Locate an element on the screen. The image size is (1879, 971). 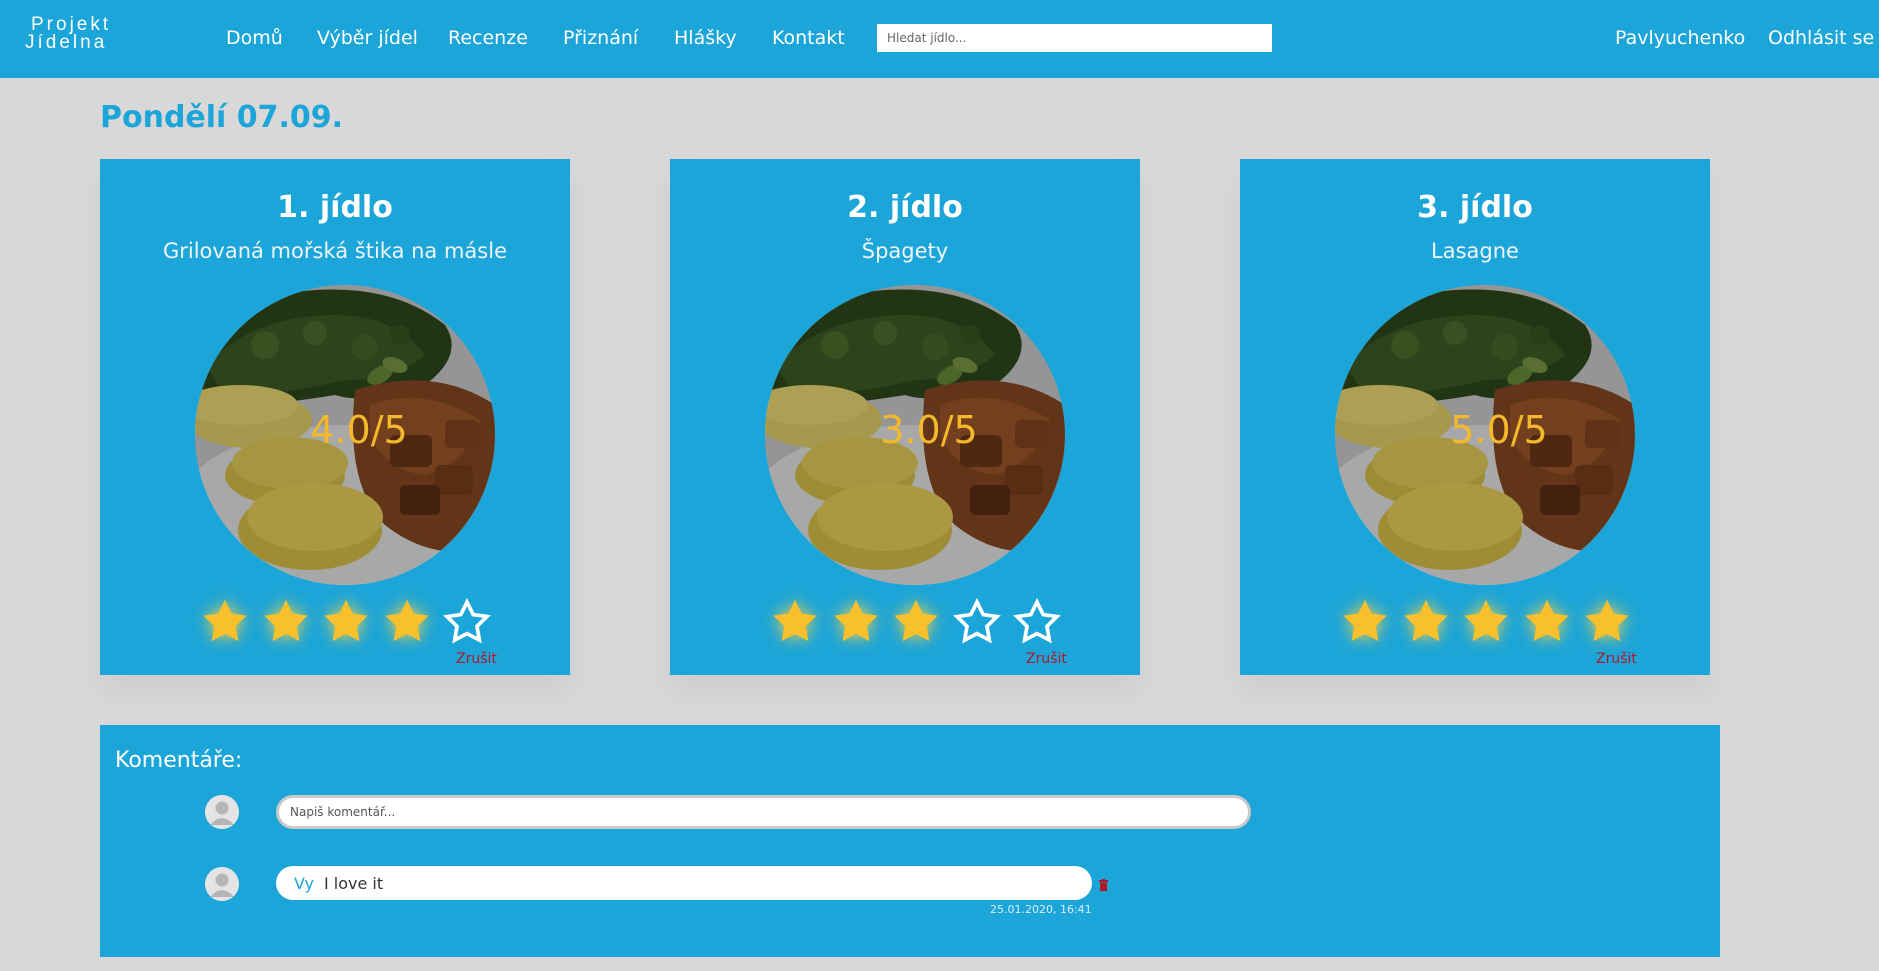
nav-link-quotes: Hlášky is located at coordinates (705, 38).